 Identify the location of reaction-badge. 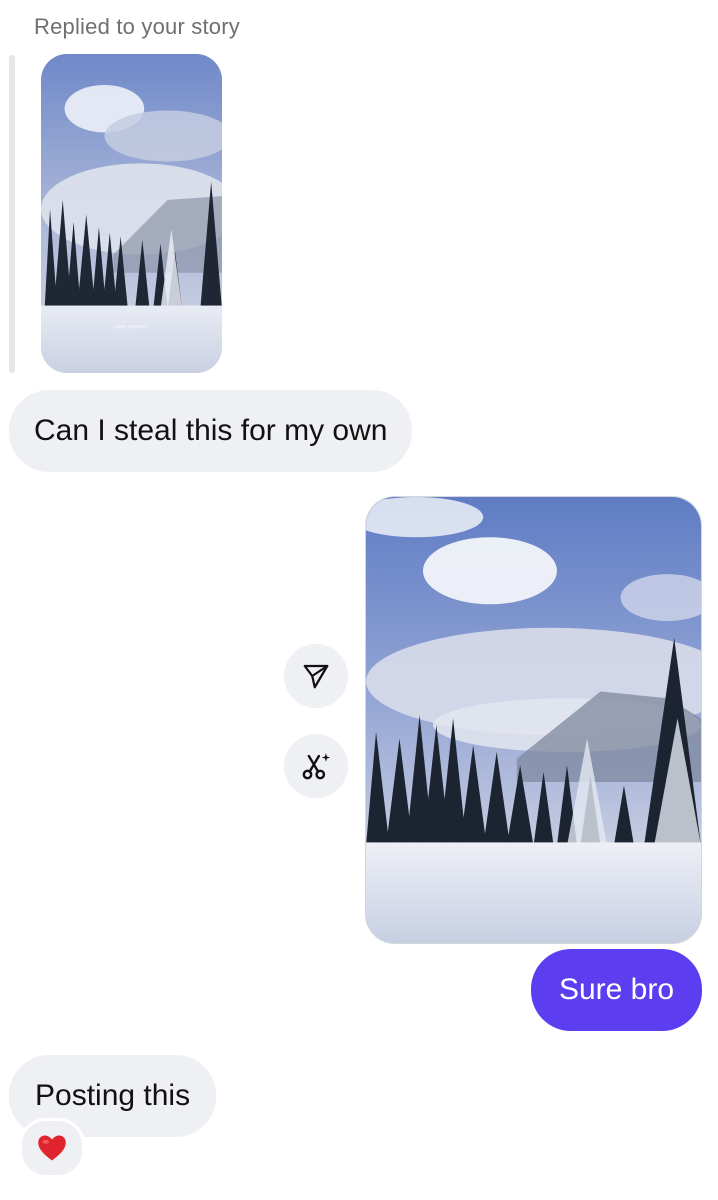
(52, 1148).